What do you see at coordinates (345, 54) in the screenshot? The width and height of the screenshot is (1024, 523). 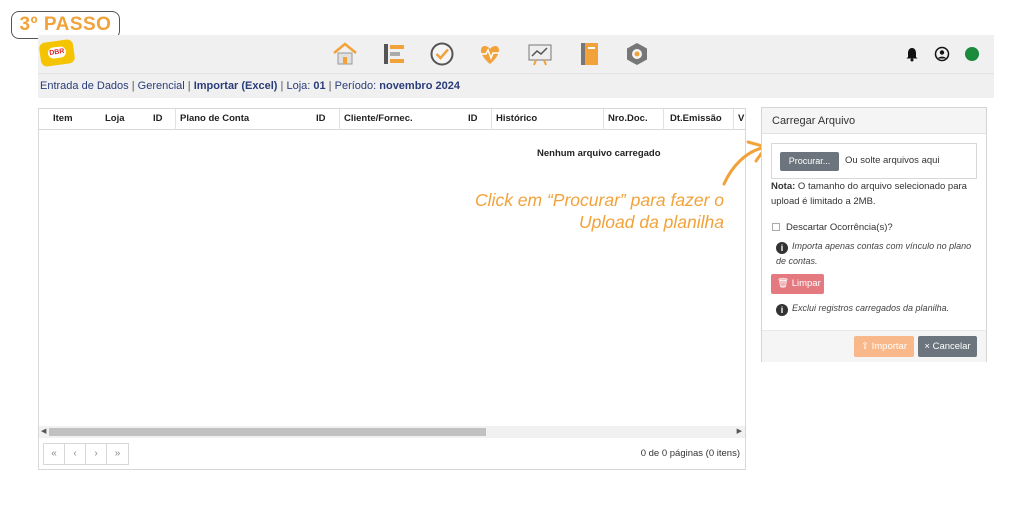 I see `home-icon` at bounding box center [345, 54].